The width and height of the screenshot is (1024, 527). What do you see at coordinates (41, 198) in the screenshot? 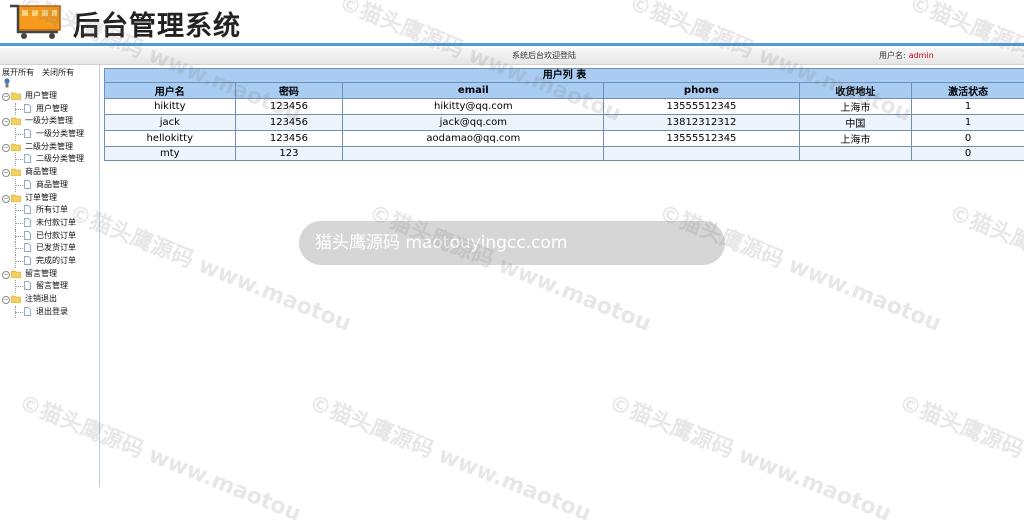
I see `sidebar-group-label: 订单管理` at bounding box center [41, 198].